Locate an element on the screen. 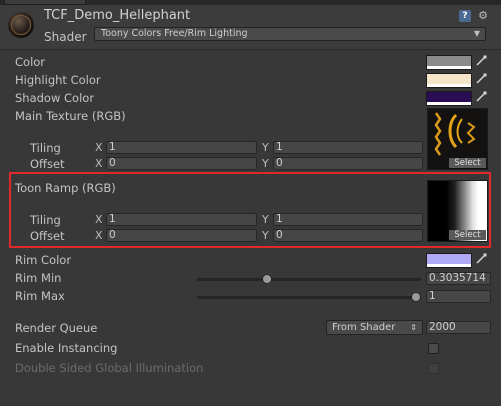 The height and width of the screenshot is (406, 501). main-texture-offset-x: 0 is located at coordinates (181, 163).